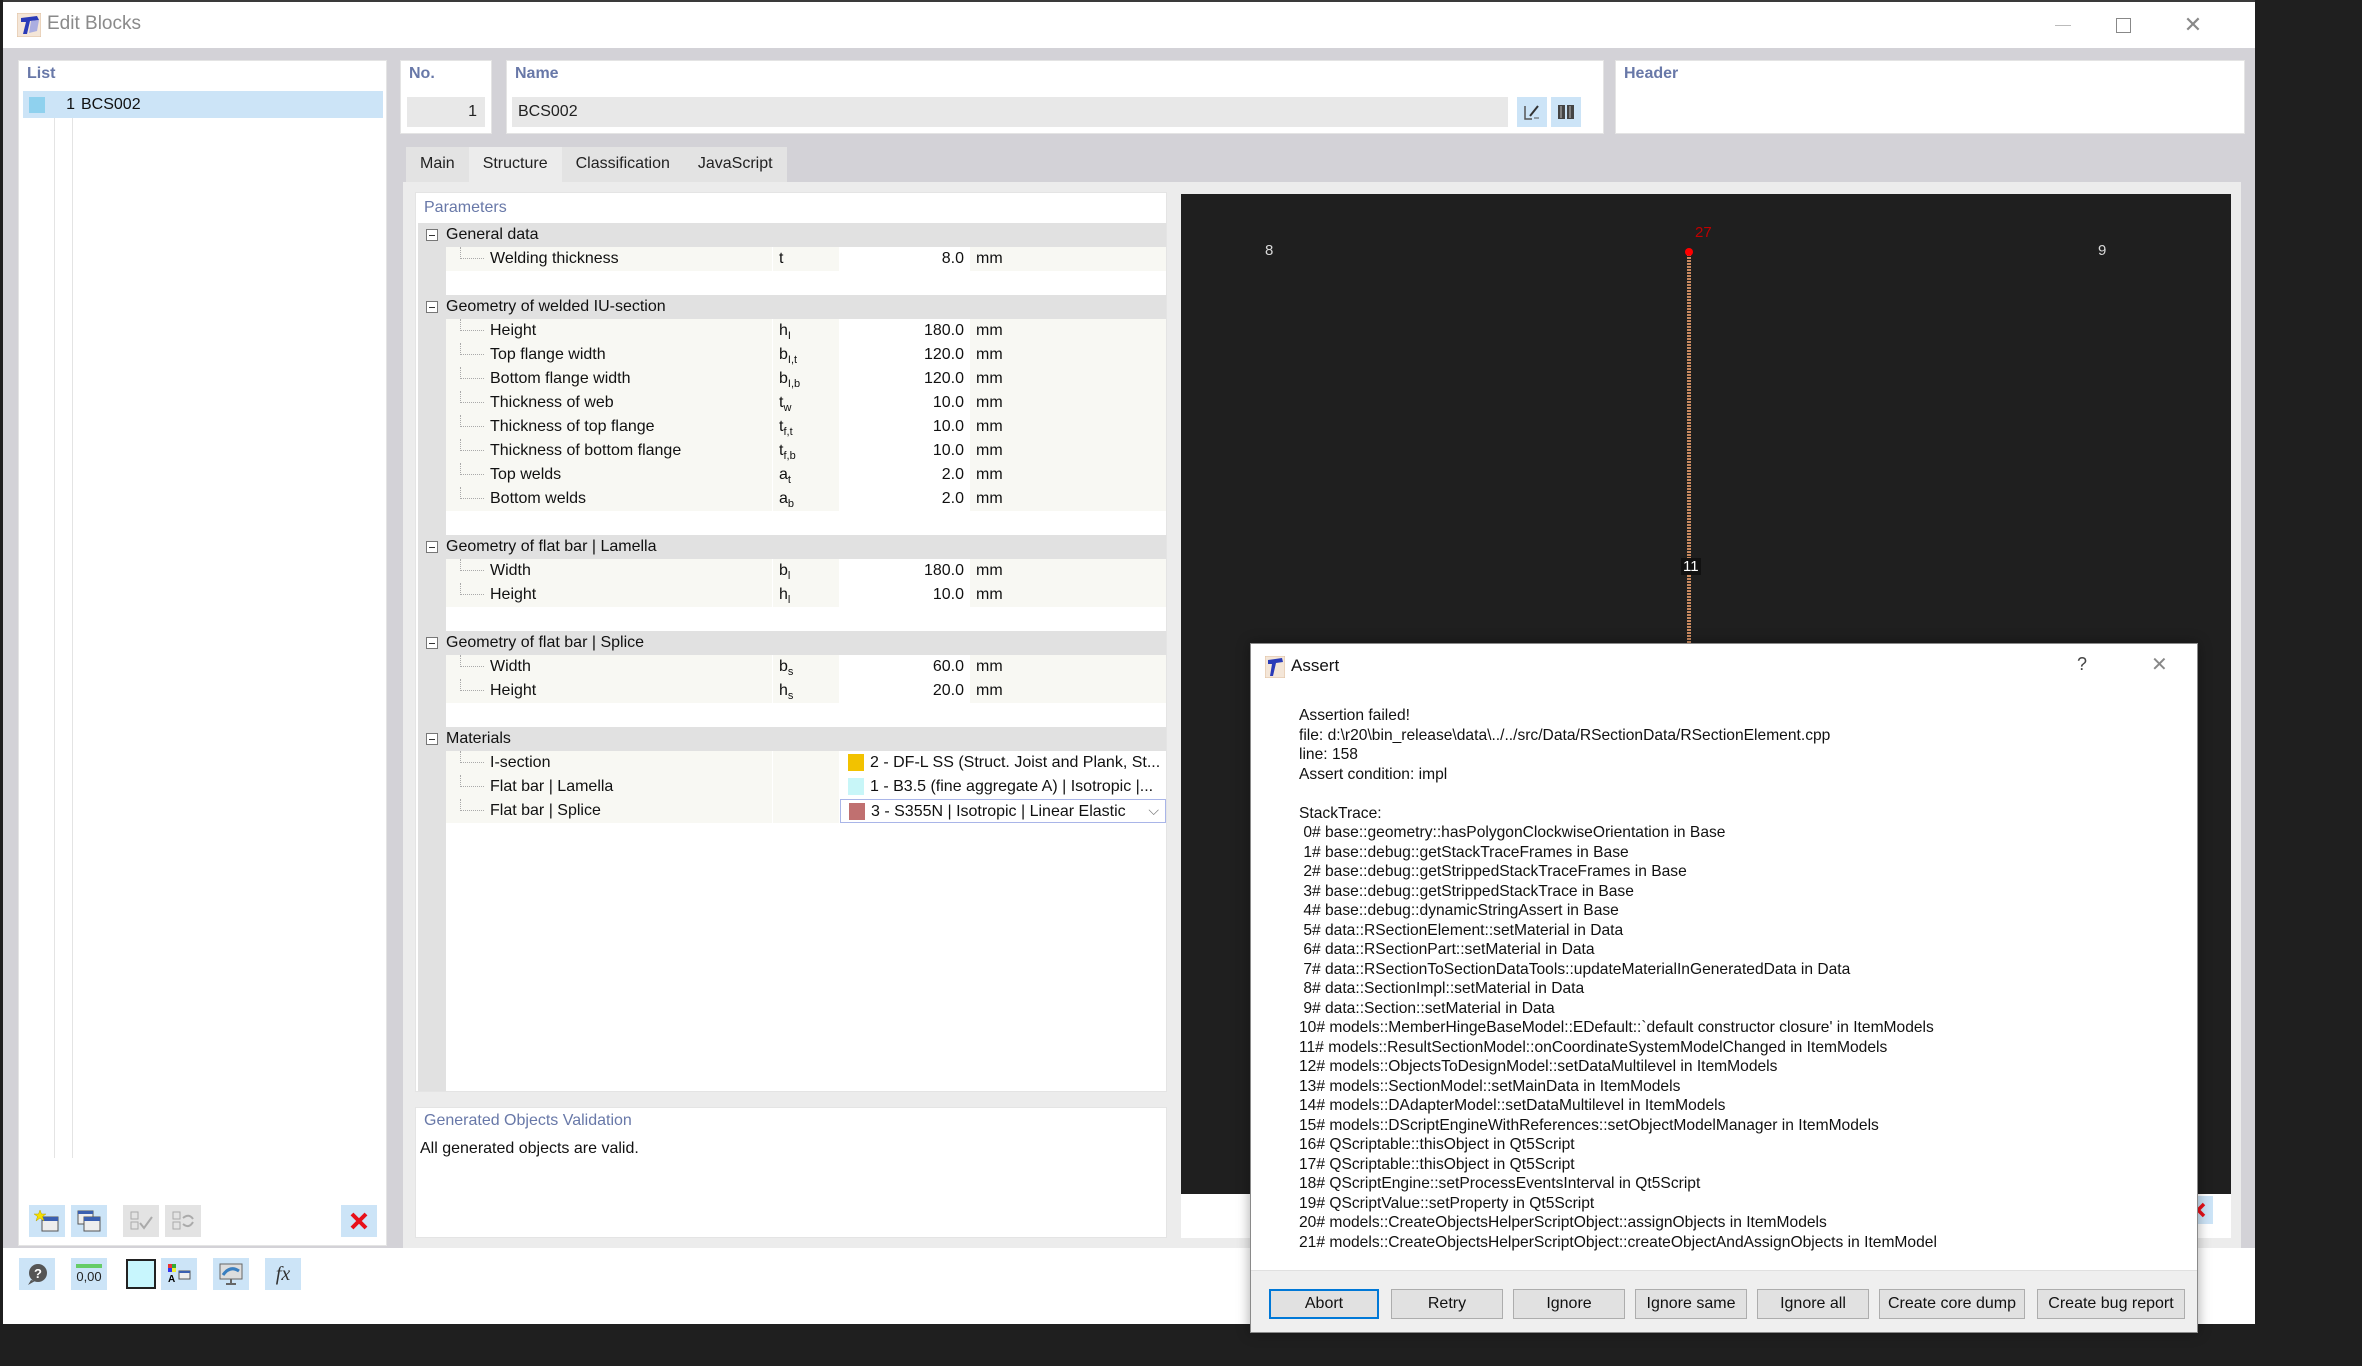  Describe the element at coordinates (572, 426) in the screenshot. I see `parameter-label: Thickness of top flange` at that location.